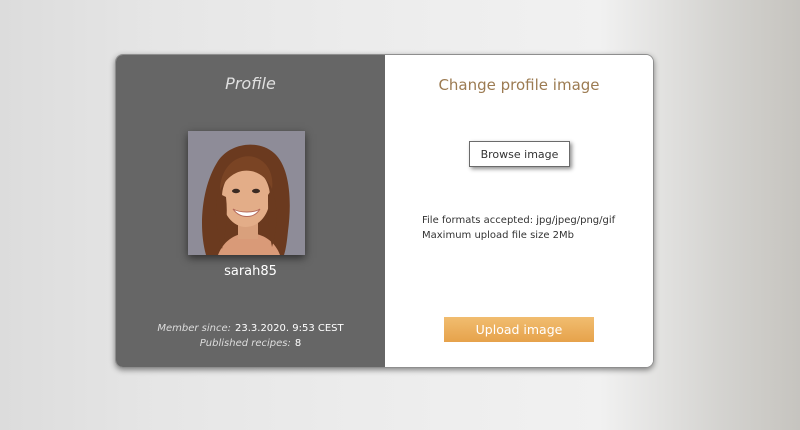  Describe the element at coordinates (519, 154) in the screenshot. I see `browse-image-button: Browse image` at that location.